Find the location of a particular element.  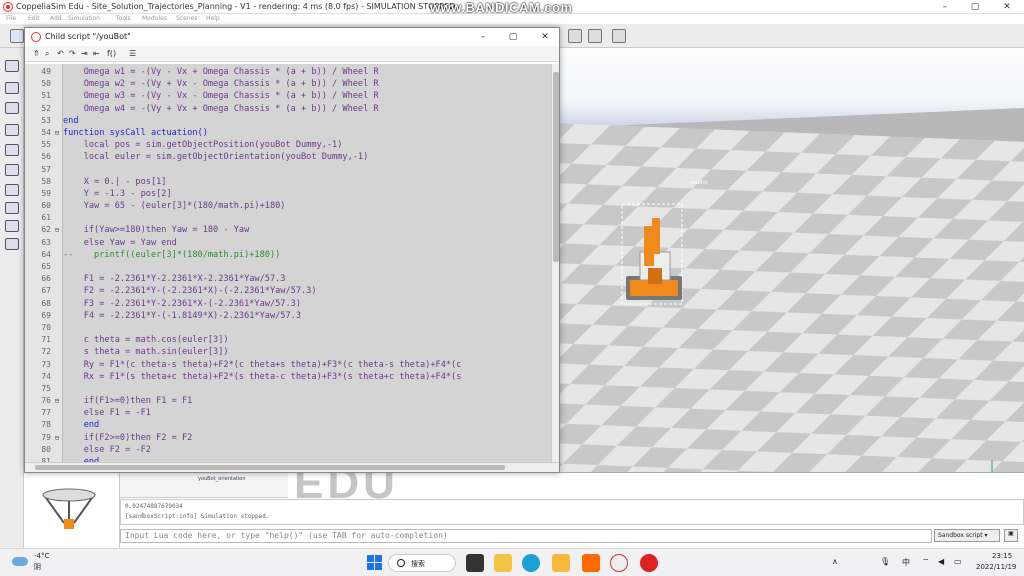

taskbar-search: 搜索 is located at coordinates (422, 563).